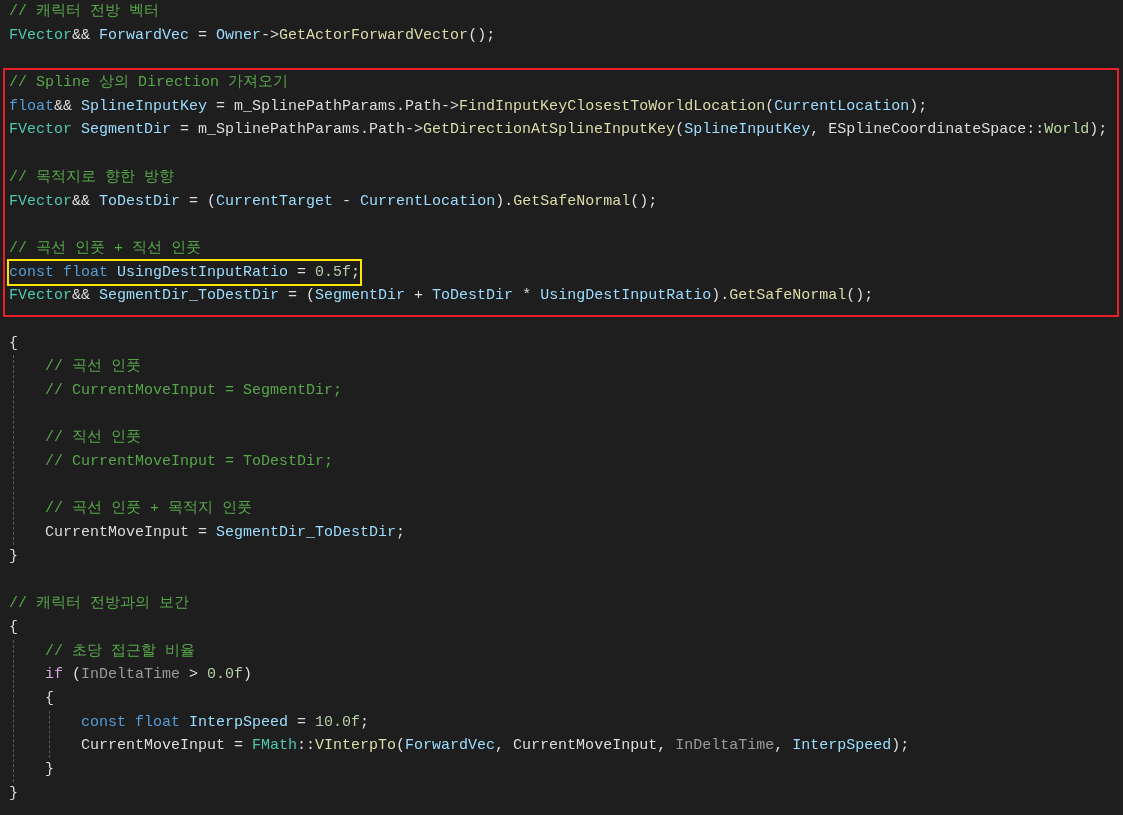 Image resolution: width=1123 pixels, height=815 pixels. Describe the element at coordinates (149, 675) in the screenshot. I see `code-line: if (InDeltaTime > 0.0f)` at that location.